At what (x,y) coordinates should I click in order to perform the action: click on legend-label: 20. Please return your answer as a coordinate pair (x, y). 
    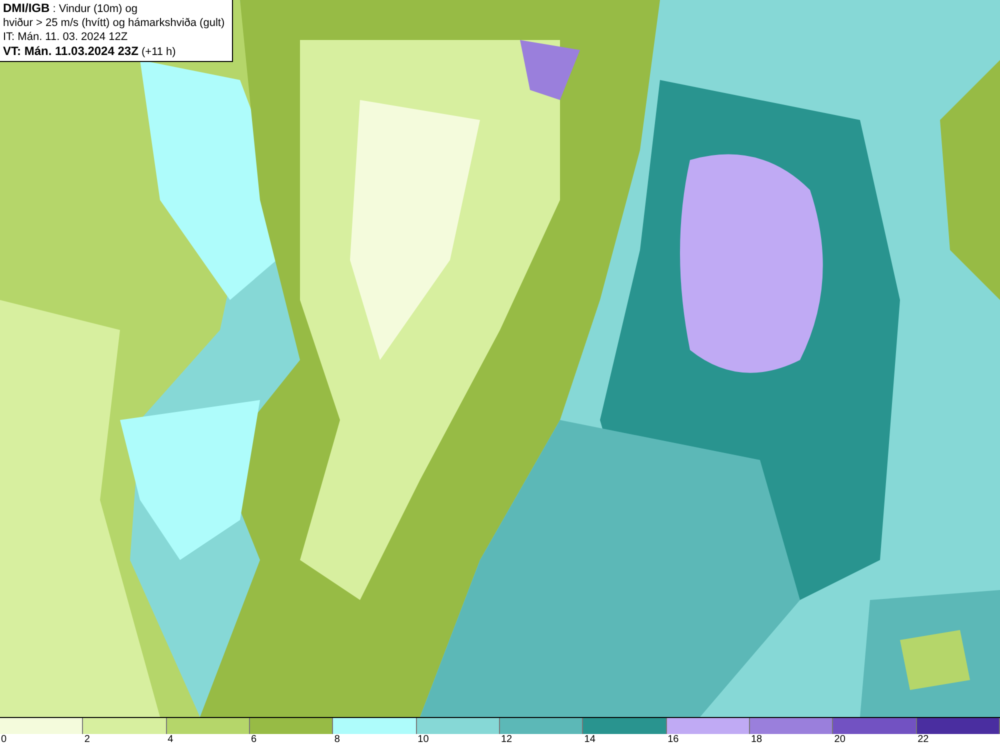
    Looking at the image, I should click on (839, 740).